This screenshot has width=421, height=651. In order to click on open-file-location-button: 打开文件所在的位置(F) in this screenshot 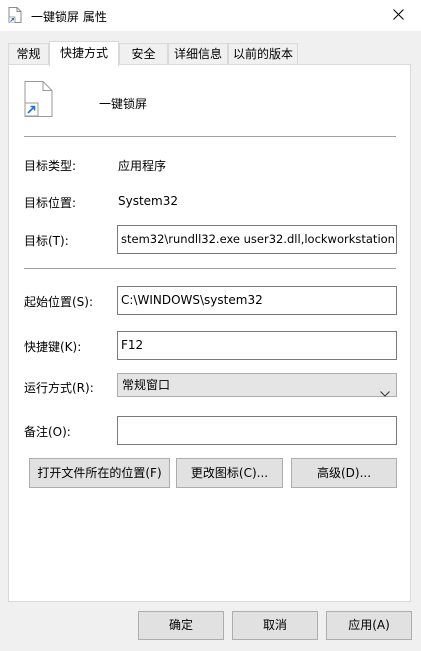, I will do `click(99, 473)`.